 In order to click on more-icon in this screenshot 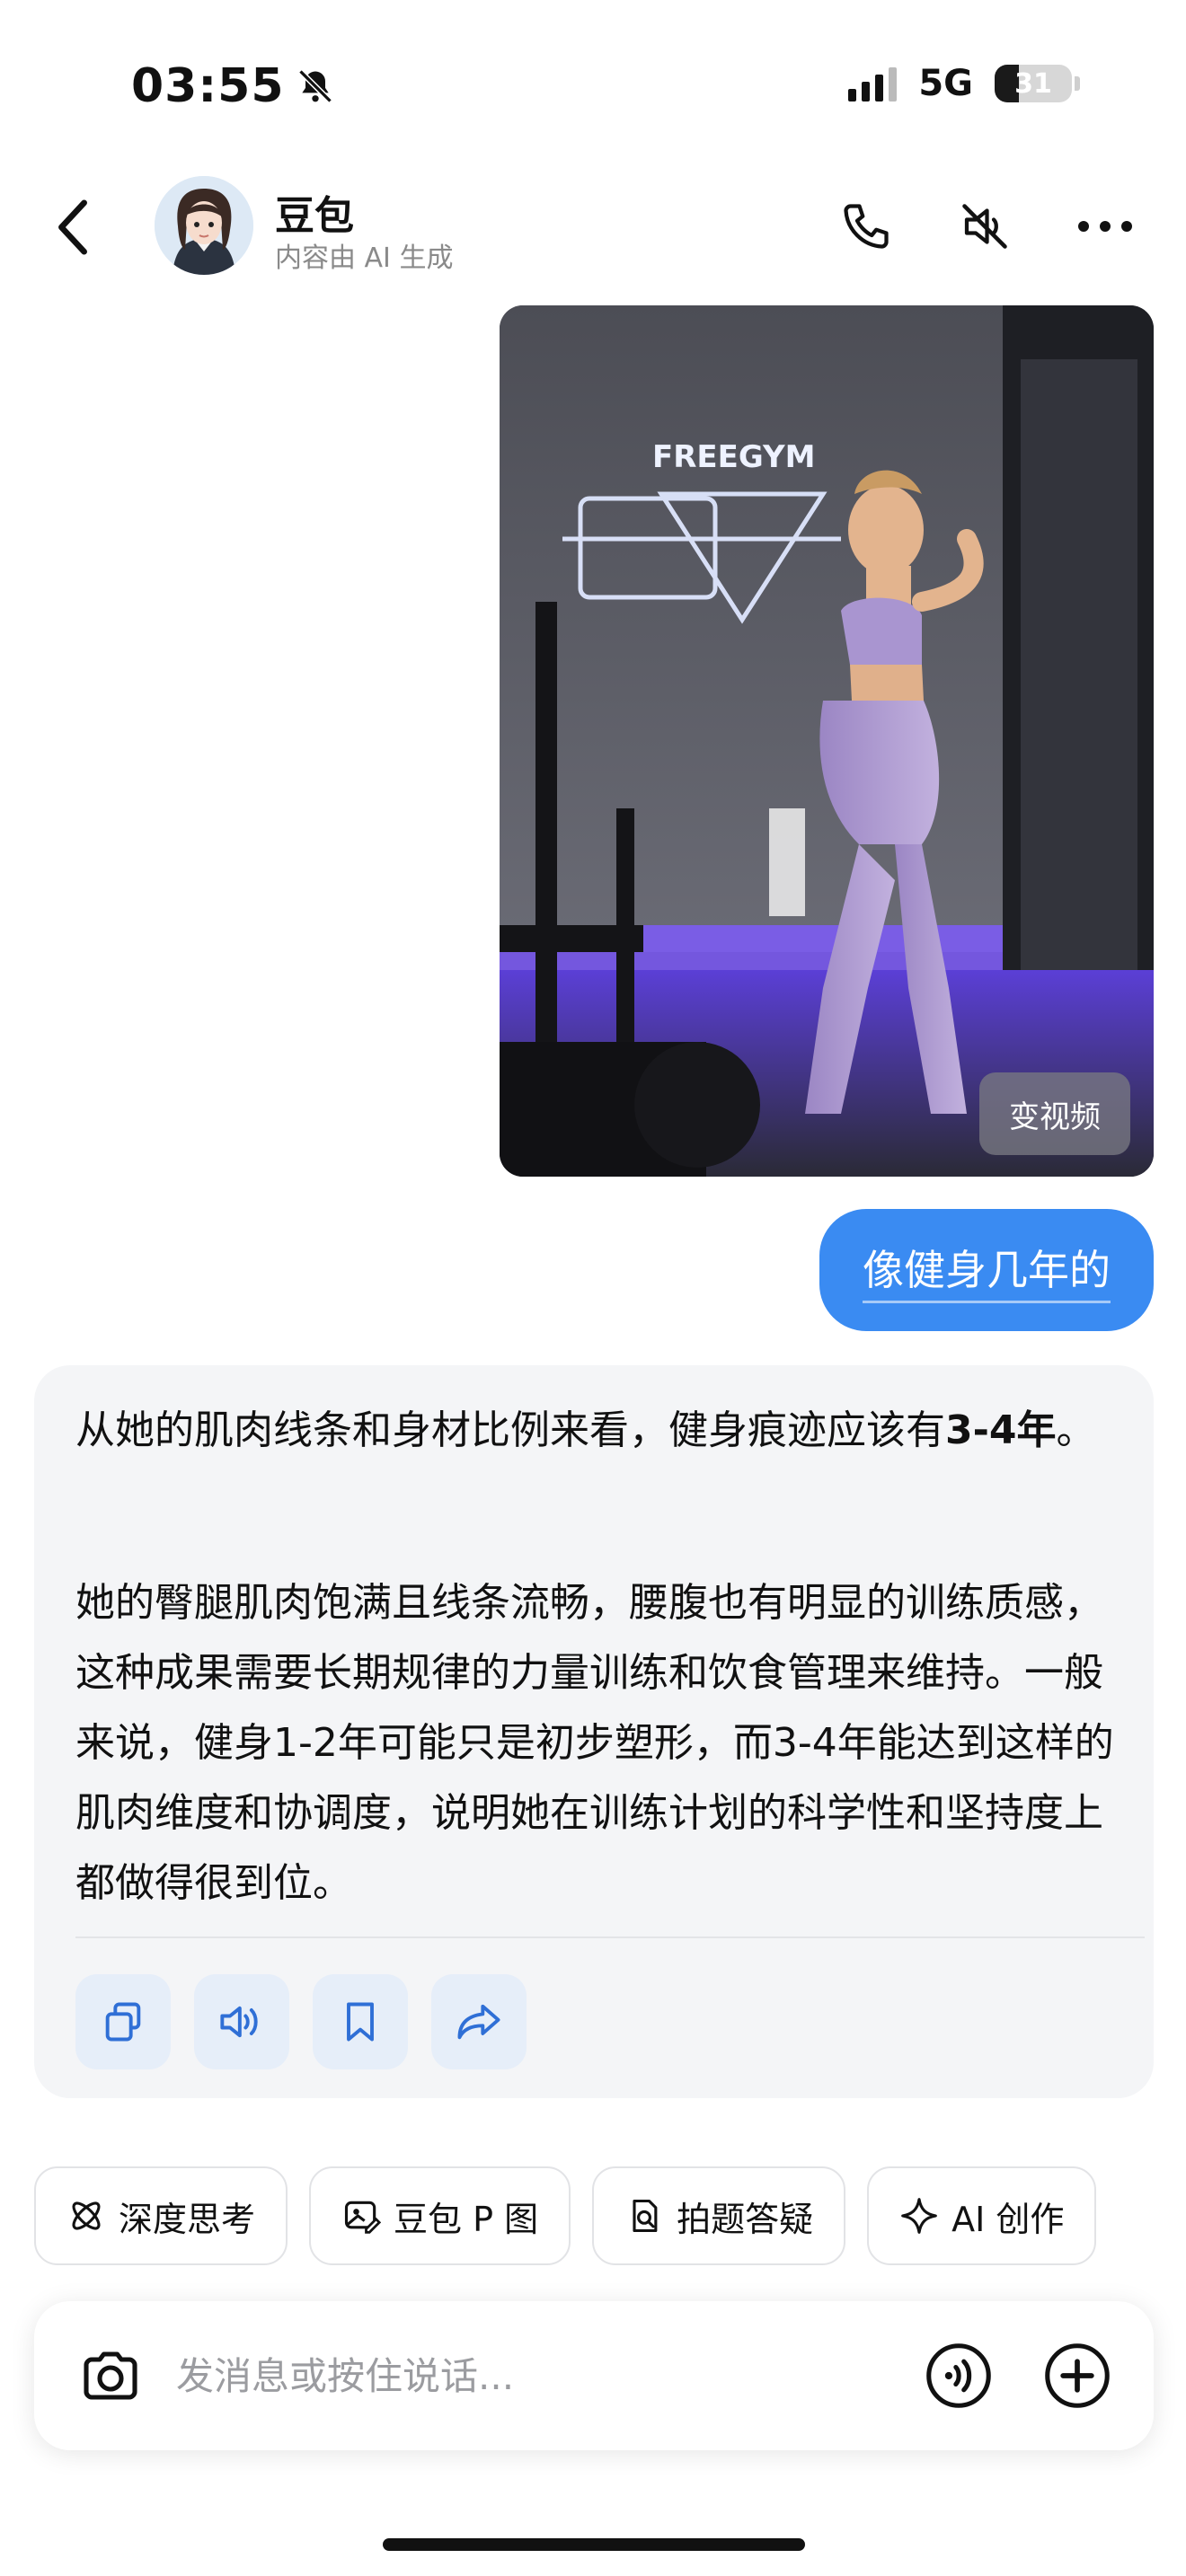, I will do `click(1105, 226)`.